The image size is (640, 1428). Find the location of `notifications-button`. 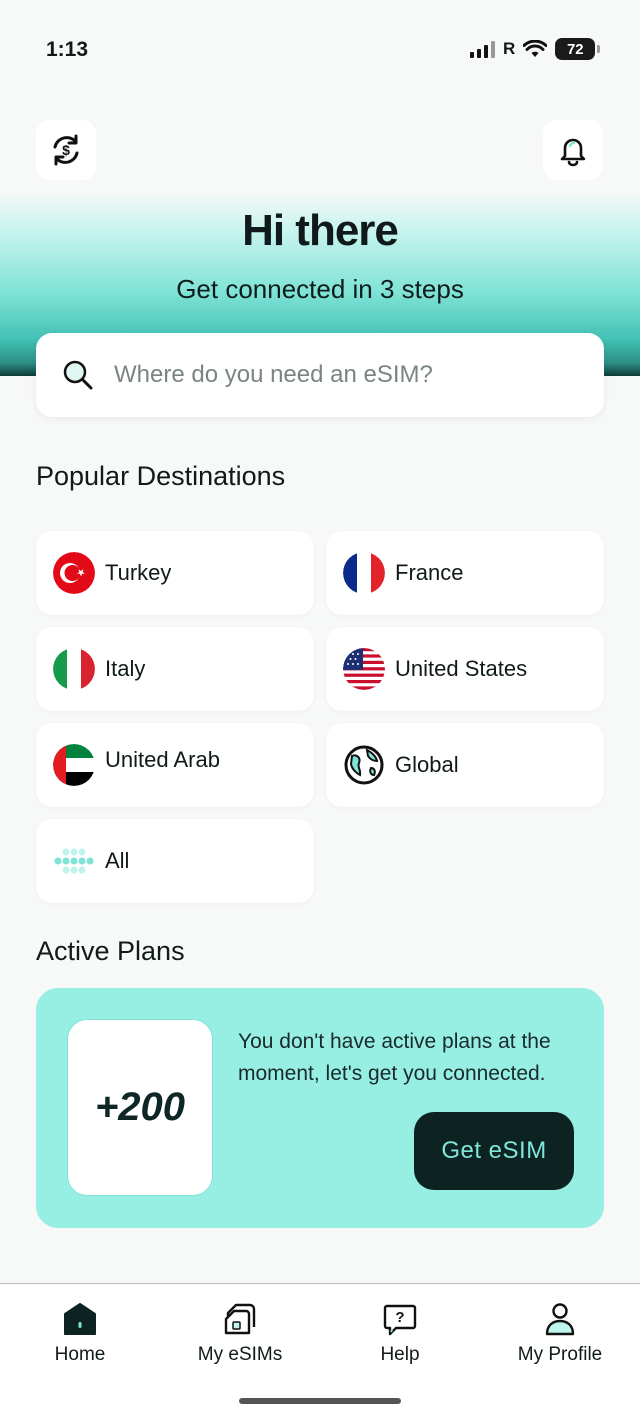

notifications-button is located at coordinates (573, 150).